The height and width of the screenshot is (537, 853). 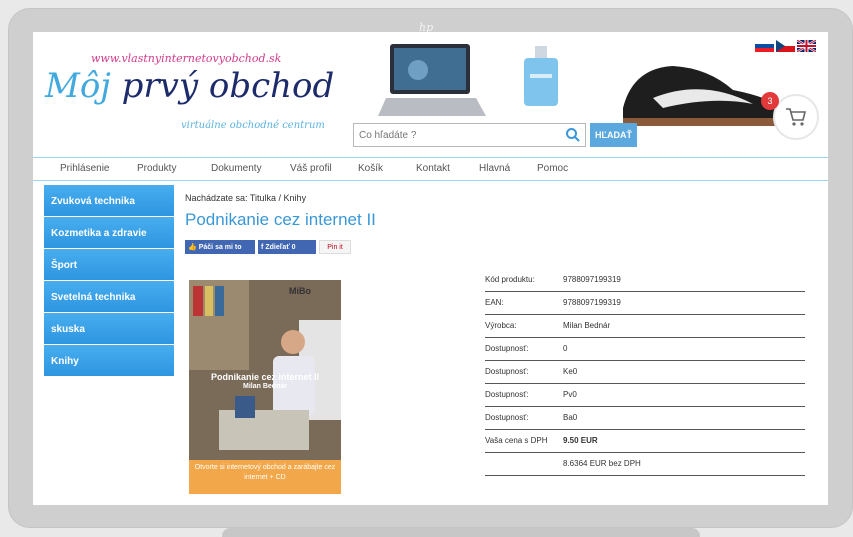 I want to click on promo-laptop-image, so click(x=432, y=80).